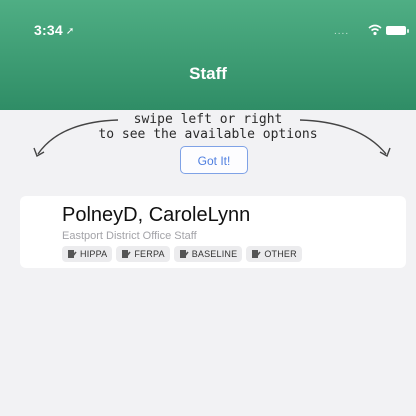 The height and width of the screenshot is (416, 416). Describe the element at coordinates (375, 30) in the screenshot. I see `wifi-icon` at that location.